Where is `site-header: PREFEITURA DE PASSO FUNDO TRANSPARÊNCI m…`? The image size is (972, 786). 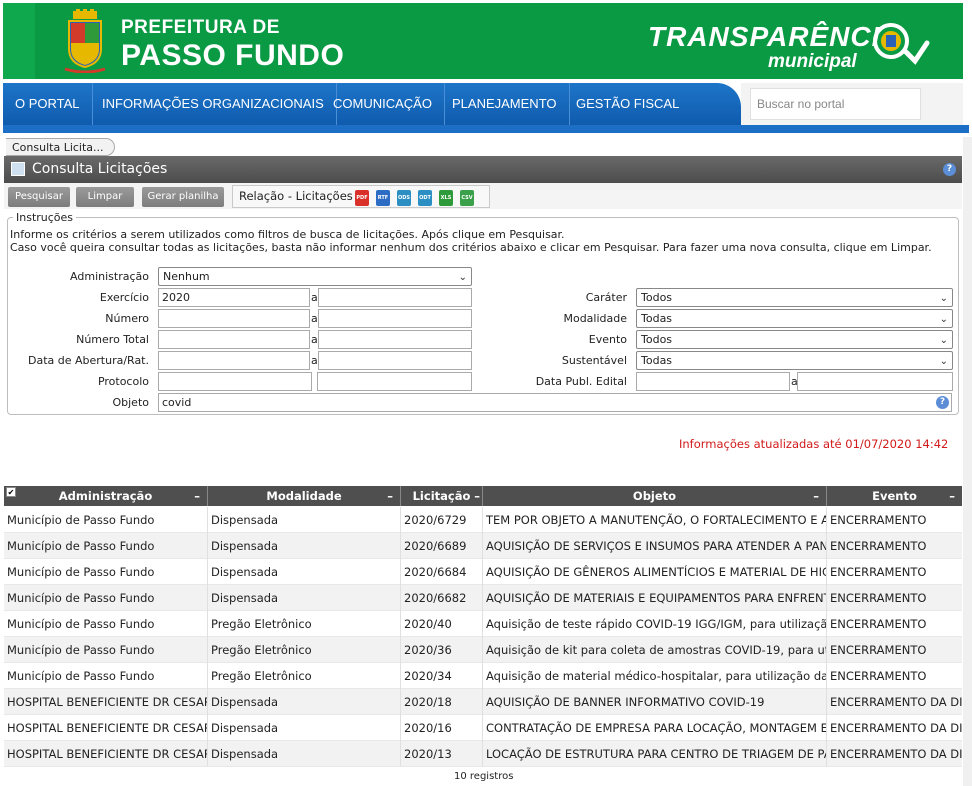 site-header: PREFEITURA DE PASSO FUNDO TRANSPARÊNCI m… is located at coordinates (483, 41).